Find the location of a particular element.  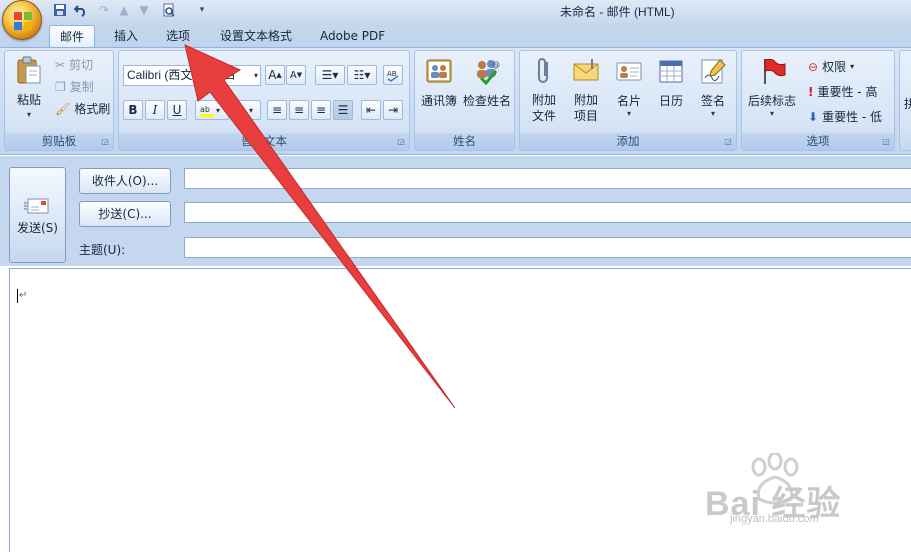

down-arrow-icon: ▼ is located at coordinates (144, 10).